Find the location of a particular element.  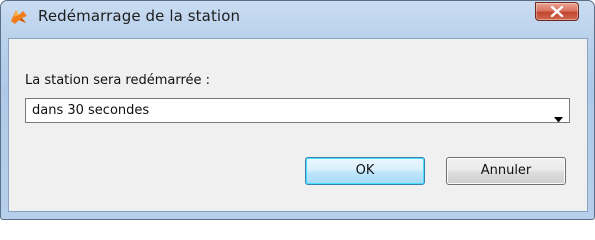

close-icon is located at coordinates (557, 11).